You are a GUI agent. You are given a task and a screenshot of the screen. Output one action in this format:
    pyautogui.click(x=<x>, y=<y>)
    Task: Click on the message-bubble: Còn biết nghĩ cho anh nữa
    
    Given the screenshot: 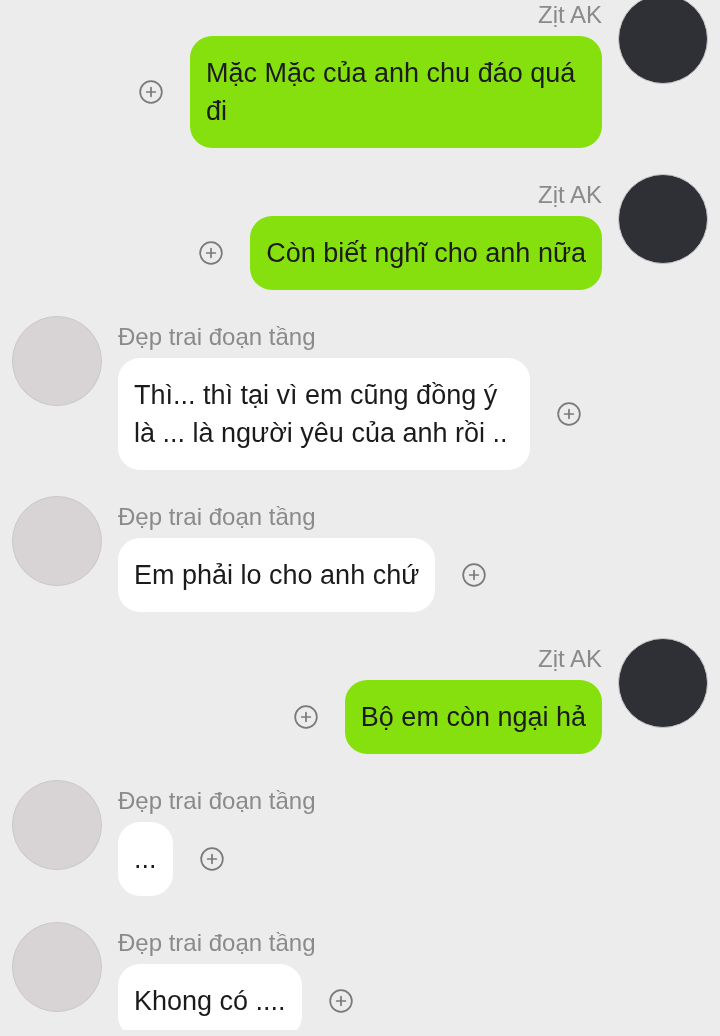 What is the action you would take?
    pyautogui.click(x=426, y=253)
    